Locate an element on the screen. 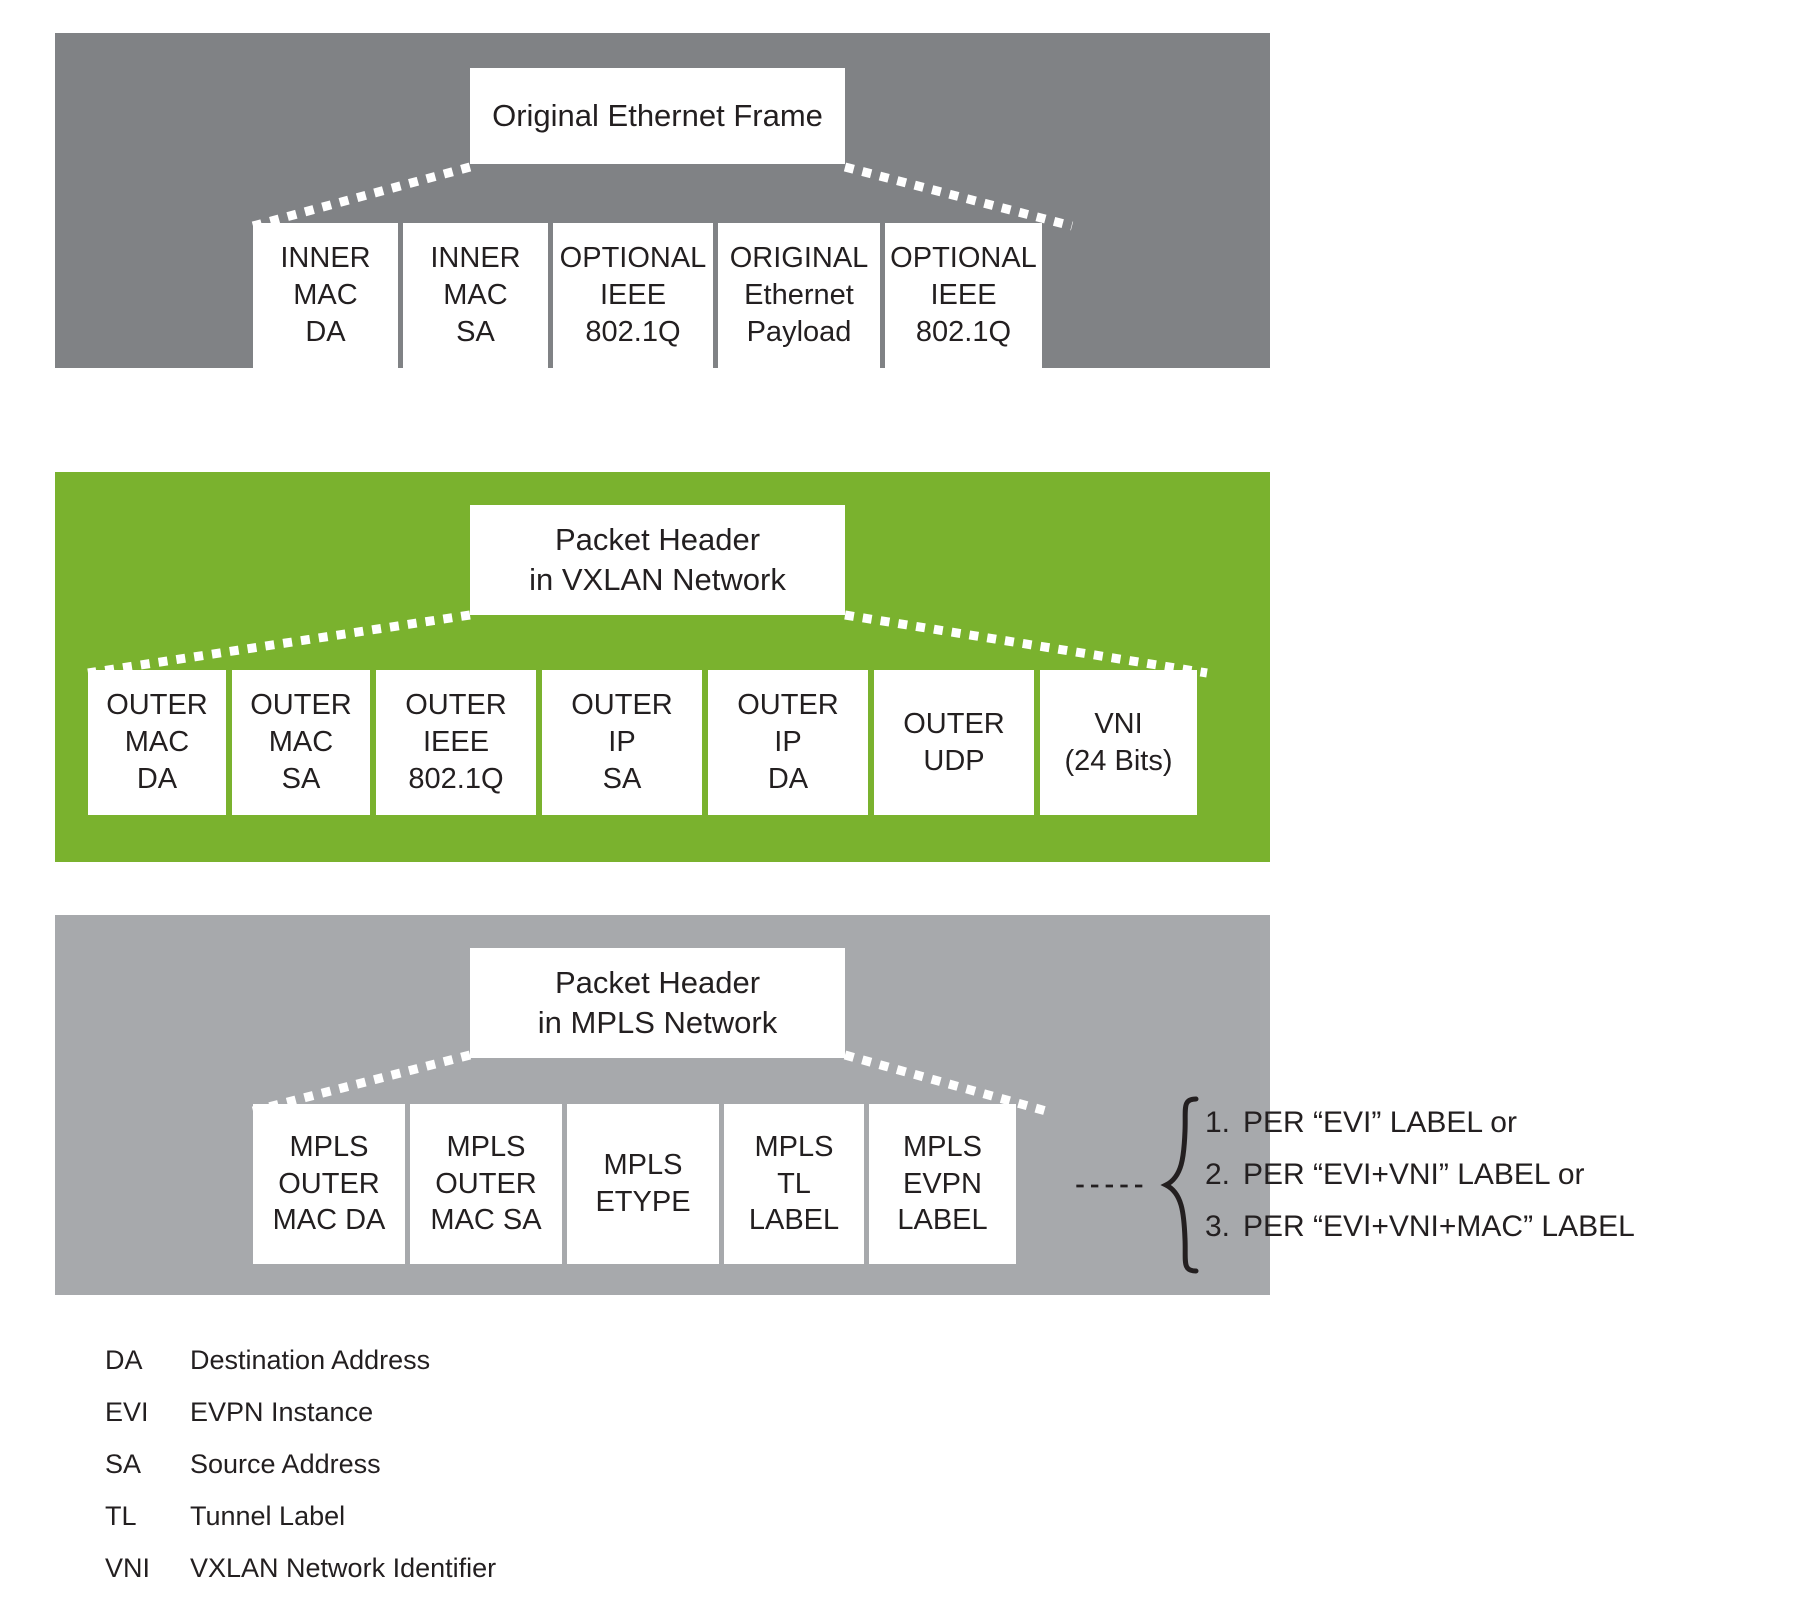  field-line: EVPN is located at coordinates (942, 1183).